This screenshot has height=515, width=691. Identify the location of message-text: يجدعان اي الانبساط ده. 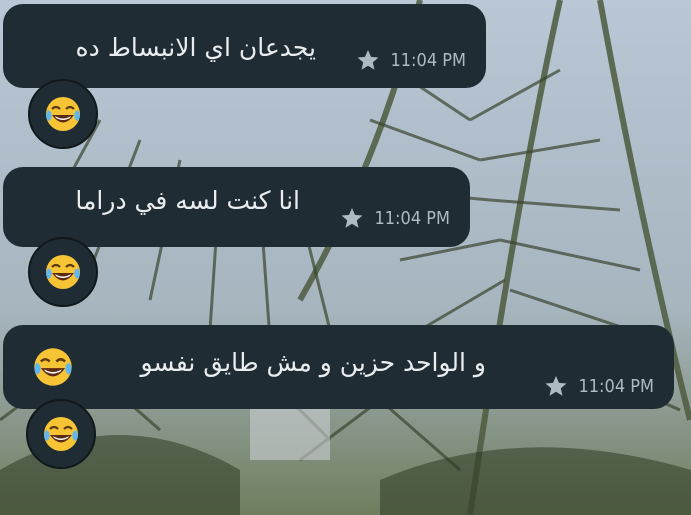
(195, 47).